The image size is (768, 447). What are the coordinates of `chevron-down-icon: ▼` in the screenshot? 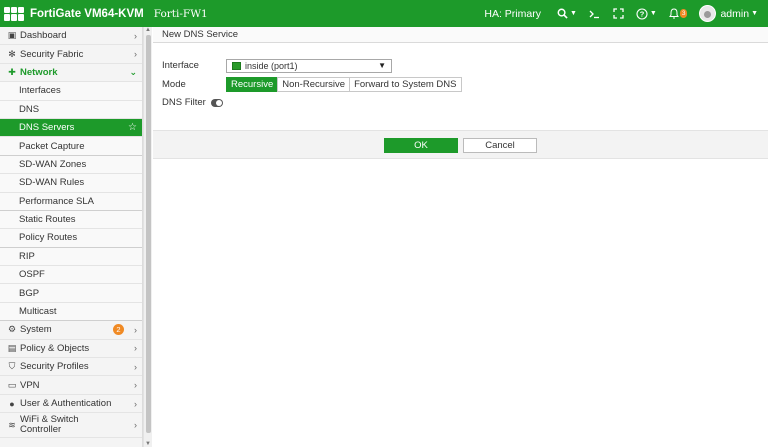 It's located at (573, 13).